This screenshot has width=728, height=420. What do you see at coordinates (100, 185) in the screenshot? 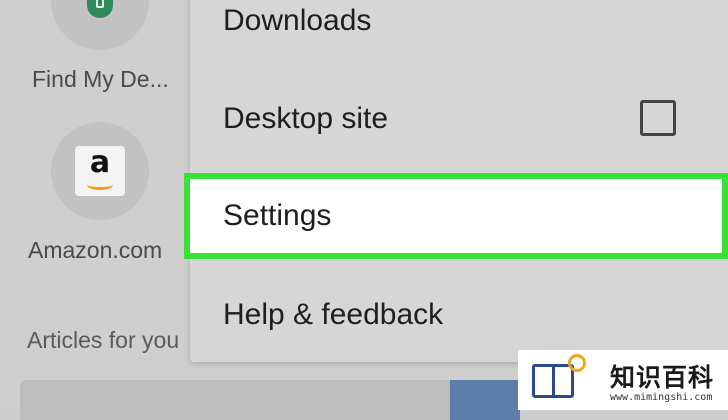
I see `amazon-smile-icon` at bounding box center [100, 185].